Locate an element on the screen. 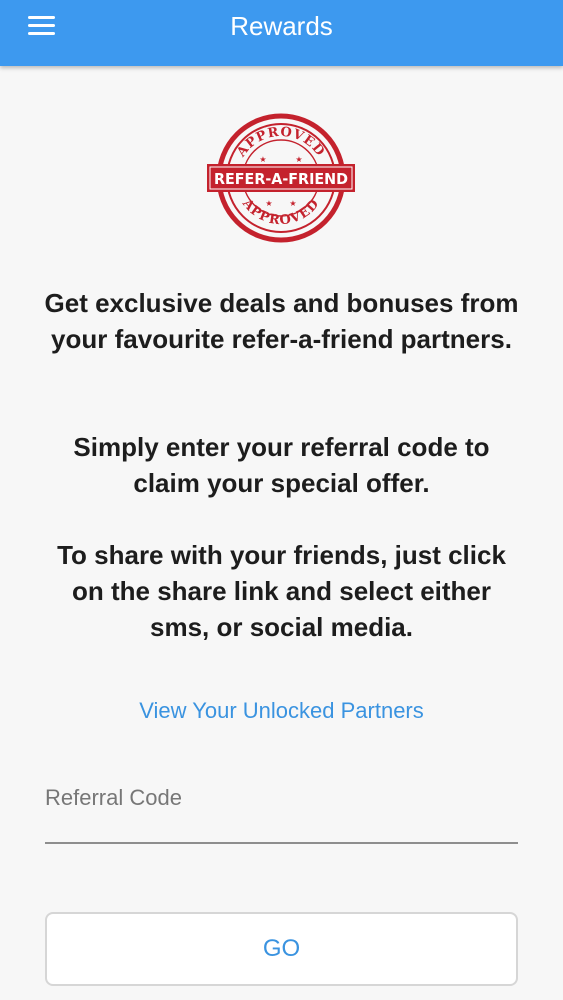 The width and height of the screenshot is (563, 1000). referral-code-field is located at coordinates (281, 812).